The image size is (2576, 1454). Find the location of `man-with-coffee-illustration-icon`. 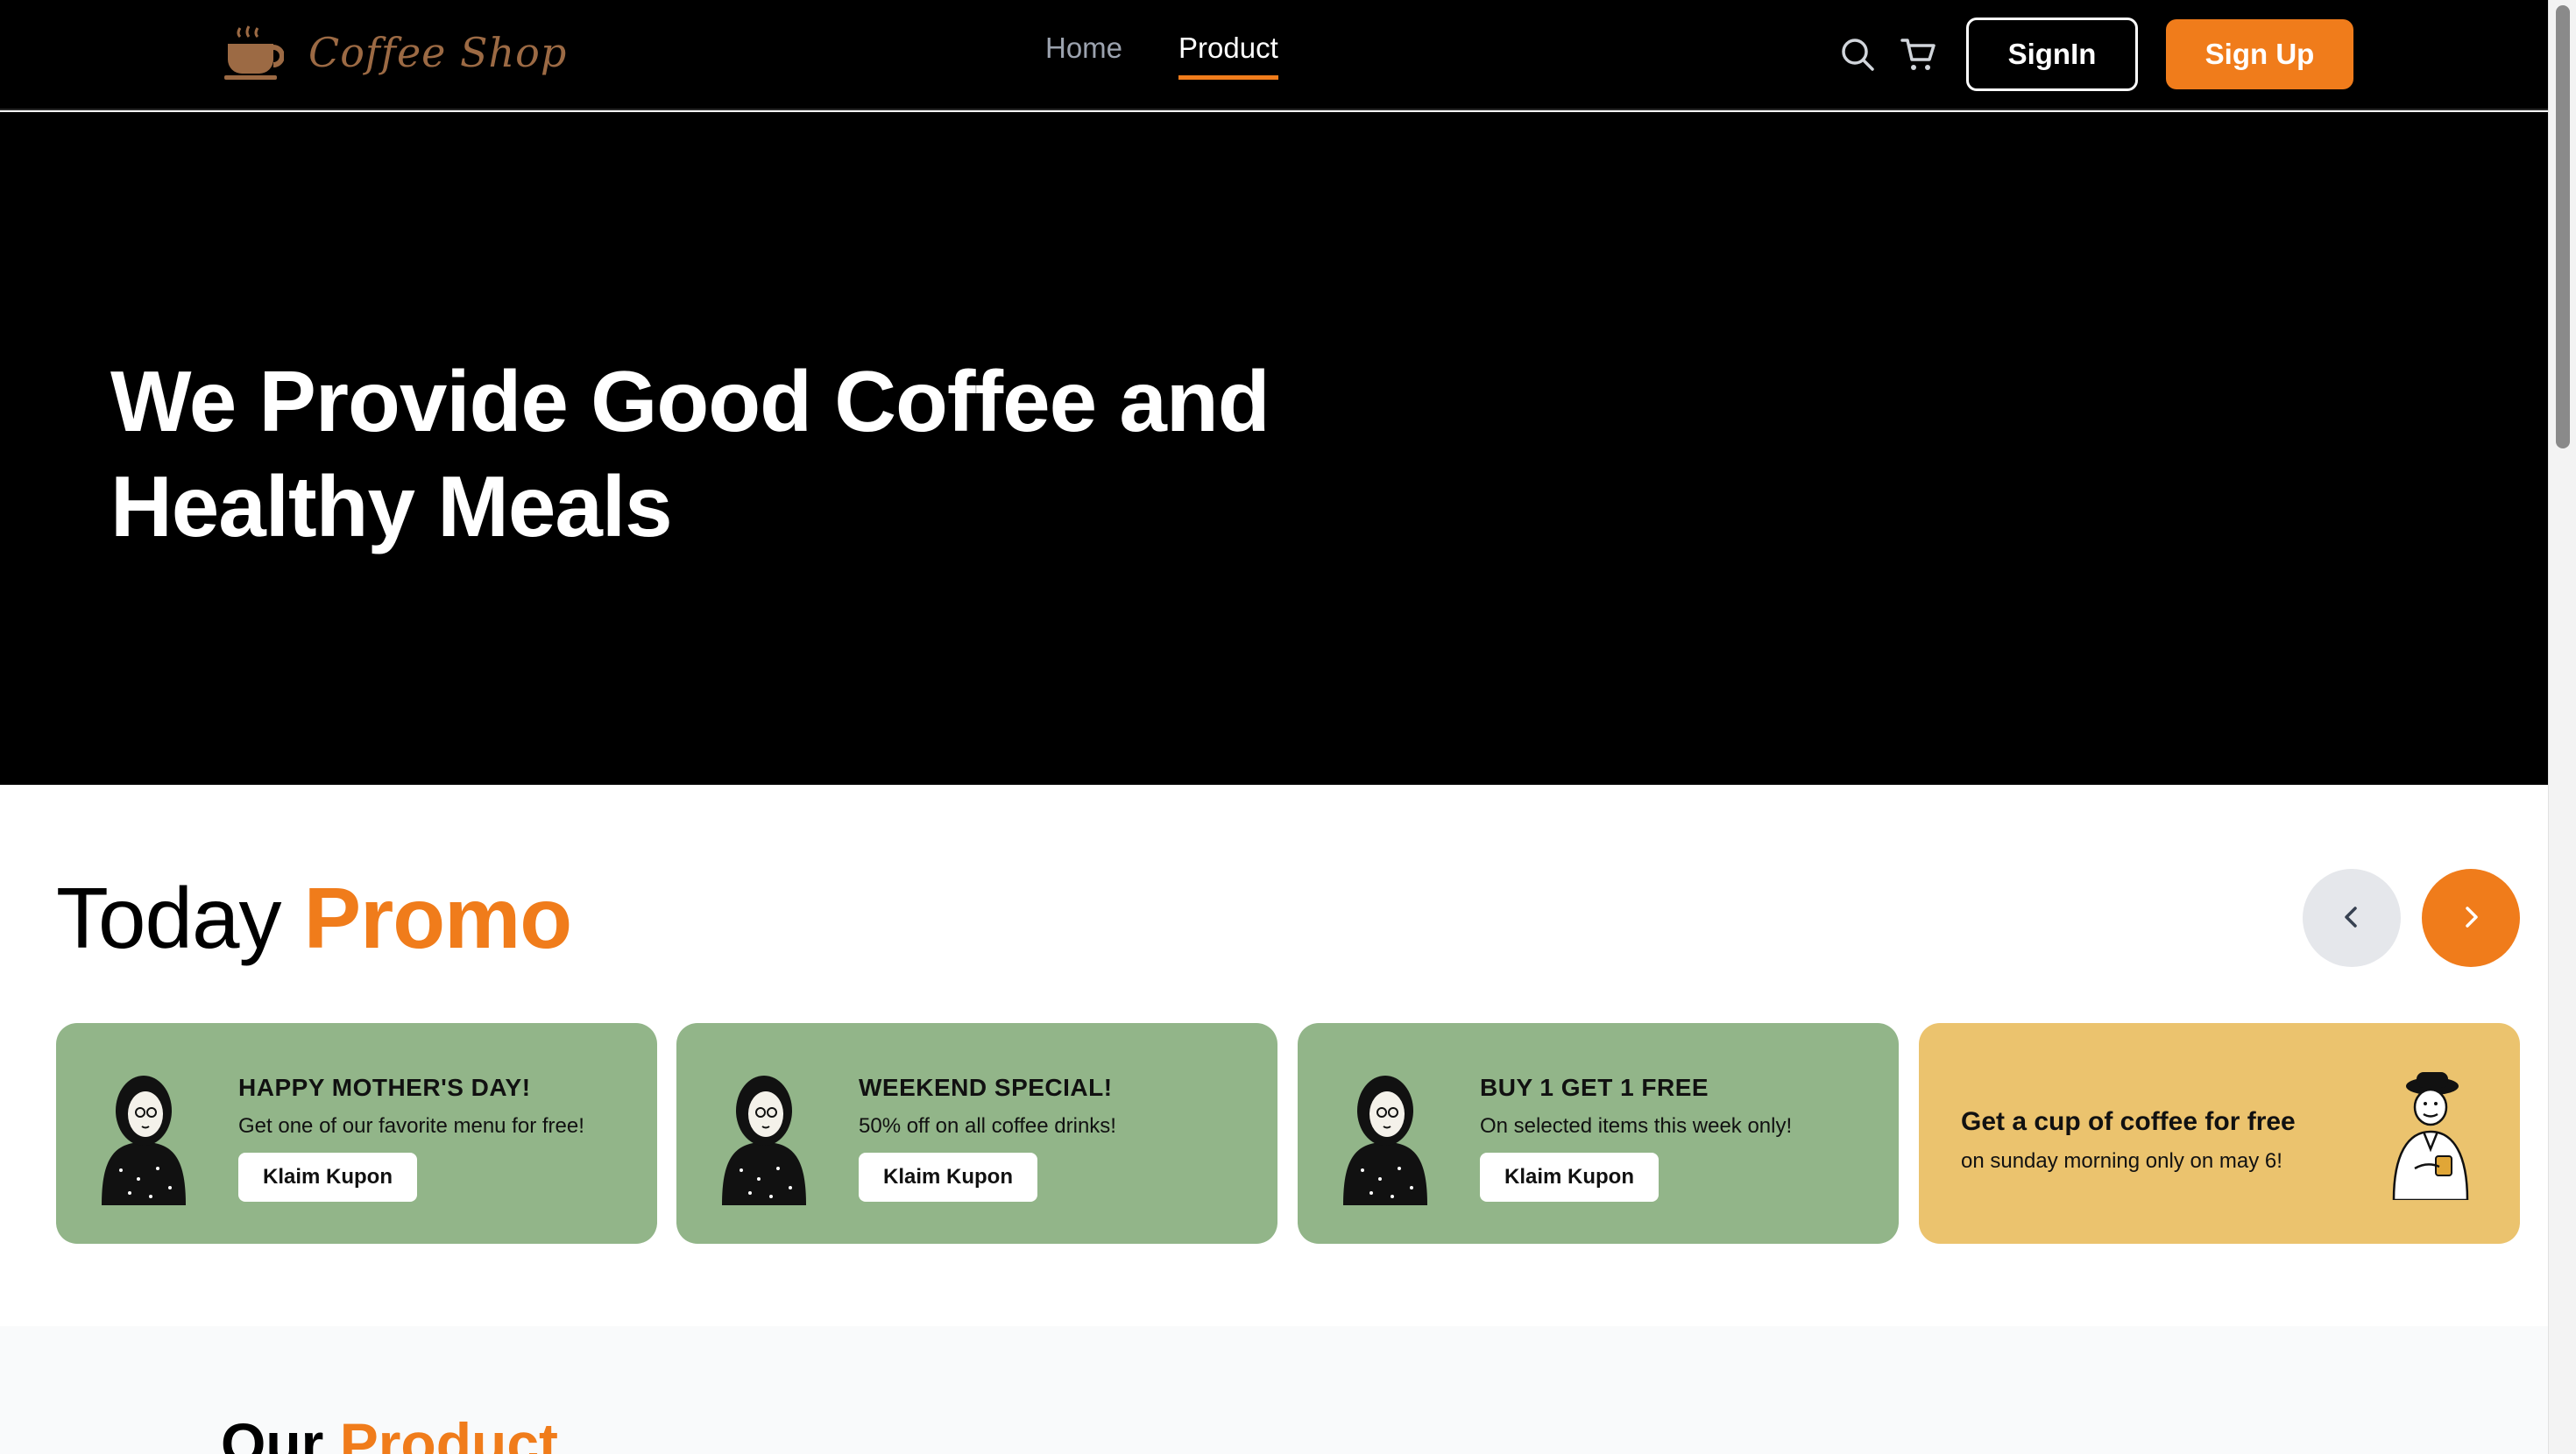

man-with-coffee-illustration-icon is located at coordinates (2429, 1136).